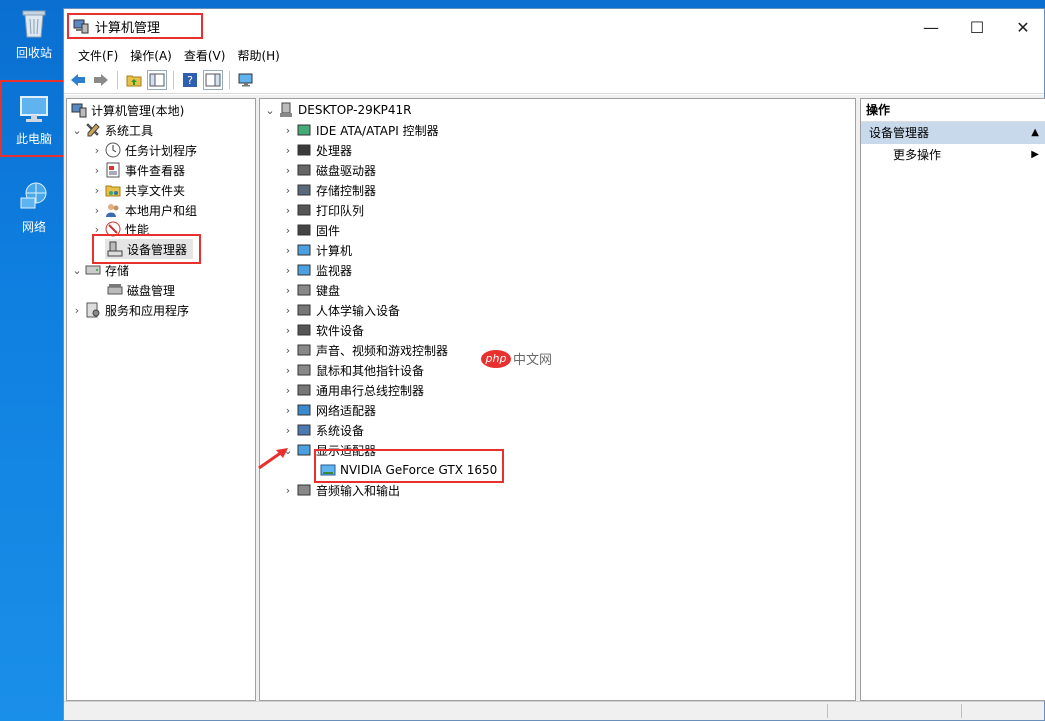 Image resolution: width=1045 pixels, height=721 pixels. I want to click on device-category-label: 网络适配器, so click(346, 410).